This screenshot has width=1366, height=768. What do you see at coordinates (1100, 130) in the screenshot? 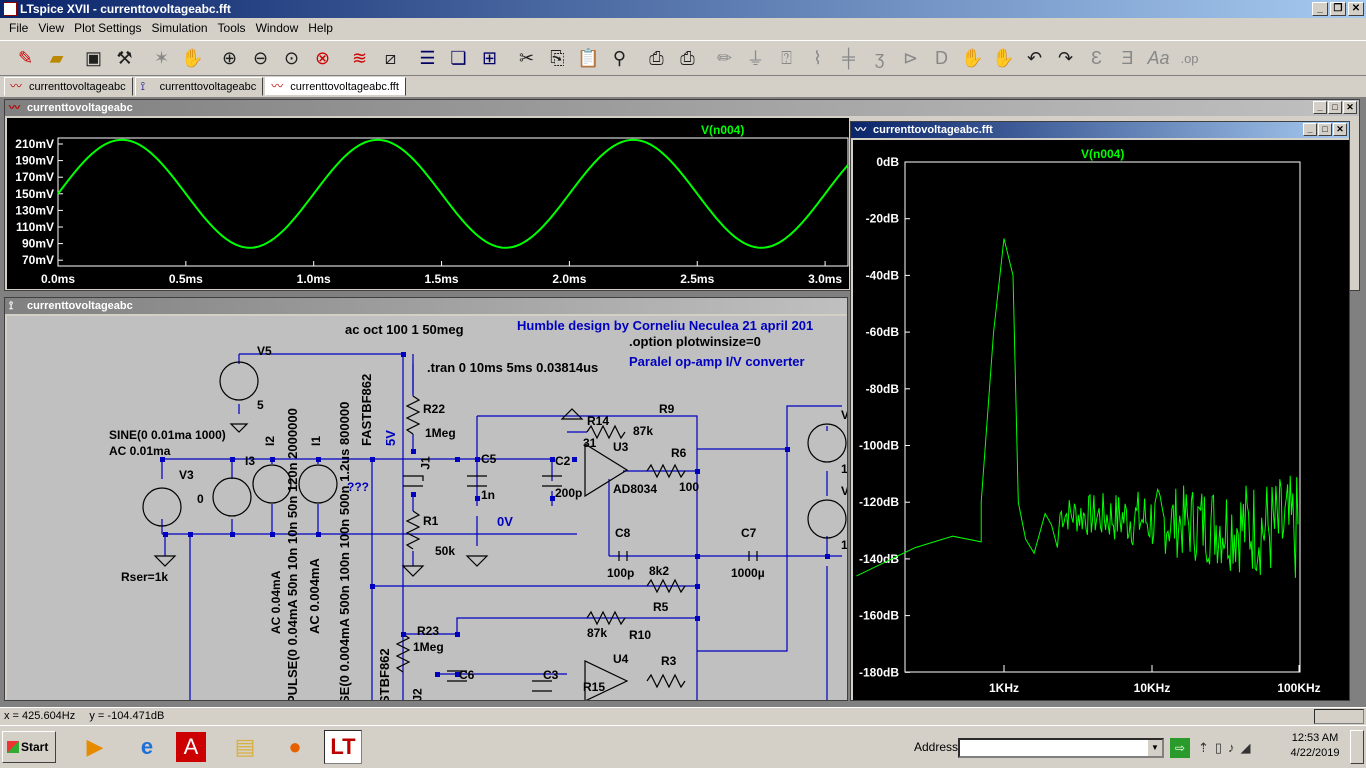
I see `fft-window-titlebar: 〰 currenttovoltageabc.fft _ □ ✕` at bounding box center [1100, 130].